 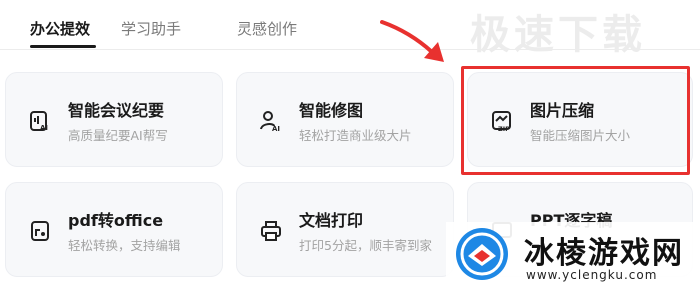 What do you see at coordinates (271, 231) in the screenshot?
I see `printer-icon` at bounding box center [271, 231].